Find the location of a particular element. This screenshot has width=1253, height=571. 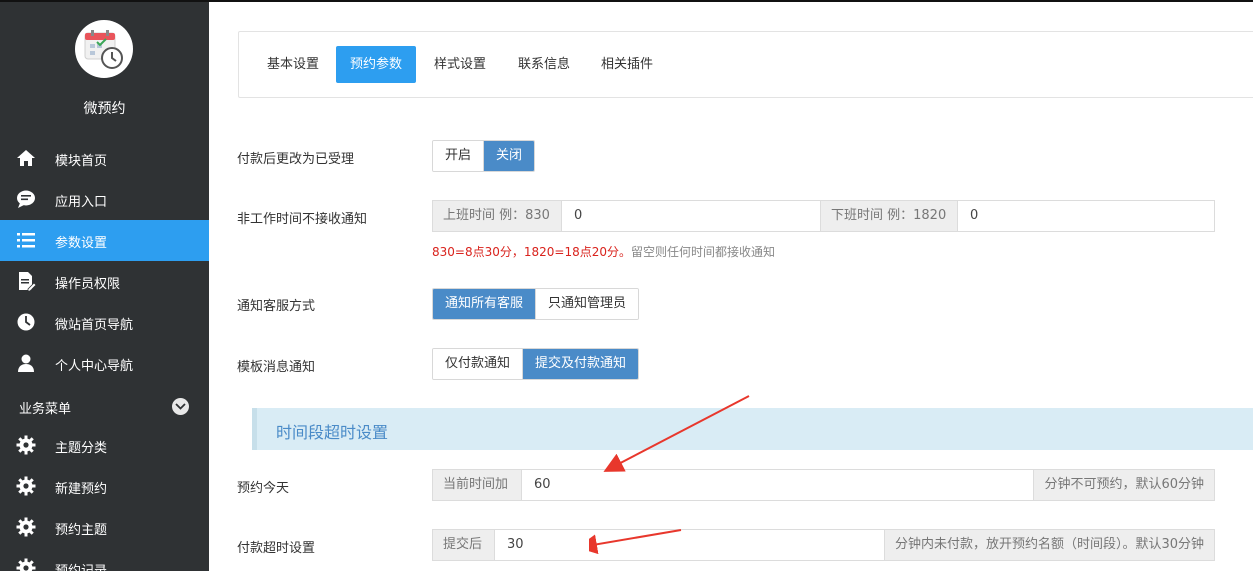

start-time-input: 0 is located at coordinates (690, 216).